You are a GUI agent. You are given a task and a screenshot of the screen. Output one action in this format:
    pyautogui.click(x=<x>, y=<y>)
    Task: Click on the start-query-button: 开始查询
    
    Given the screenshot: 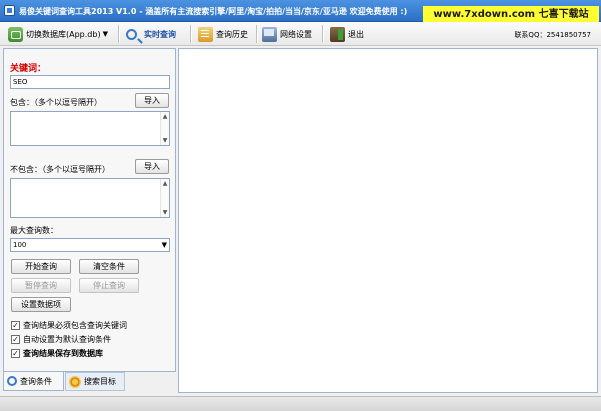 What is the action you would take?
    pyautogui.click(x=41, y=266)
    